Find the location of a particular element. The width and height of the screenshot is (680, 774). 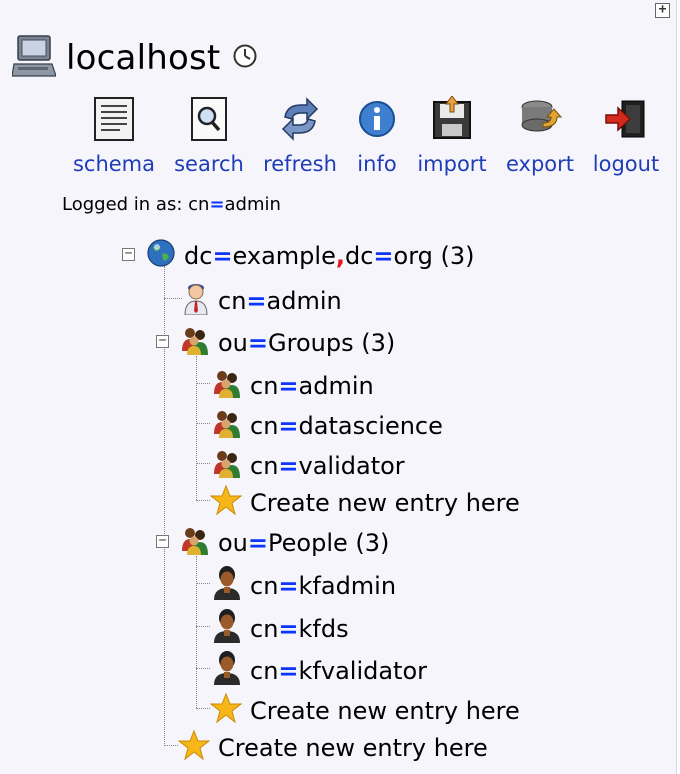

root-val-1: example is located at coordinates (284, 256).